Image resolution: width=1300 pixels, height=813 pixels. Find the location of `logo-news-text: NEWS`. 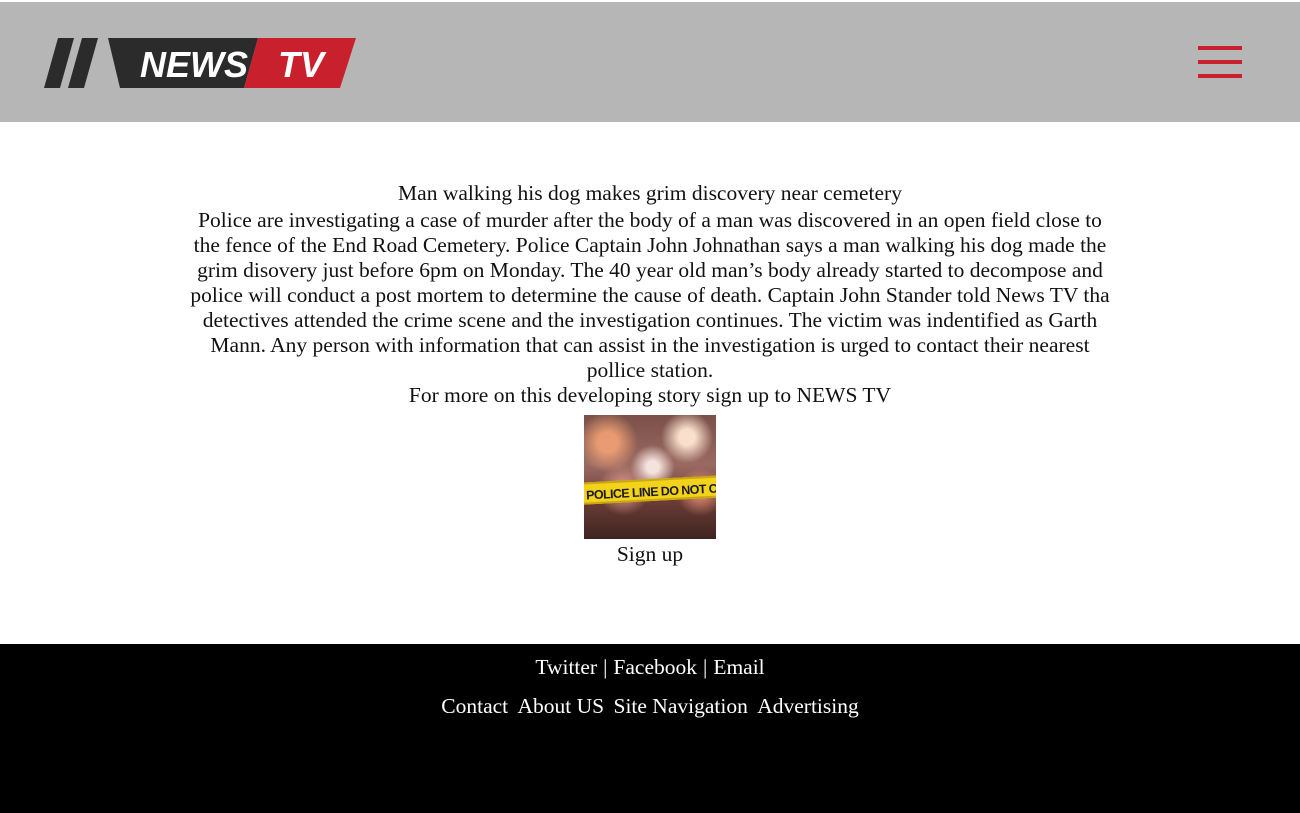

logo-news-text: NEWS is located at coordinates (194, 64).